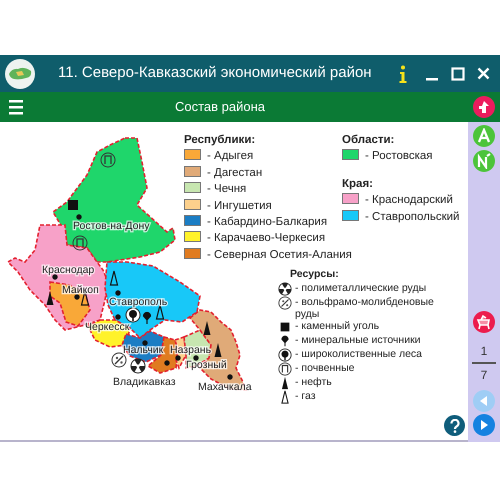 This screenshot has width=500, height=500. I want to click on legend-label: - почвенные, so click(325, 368).